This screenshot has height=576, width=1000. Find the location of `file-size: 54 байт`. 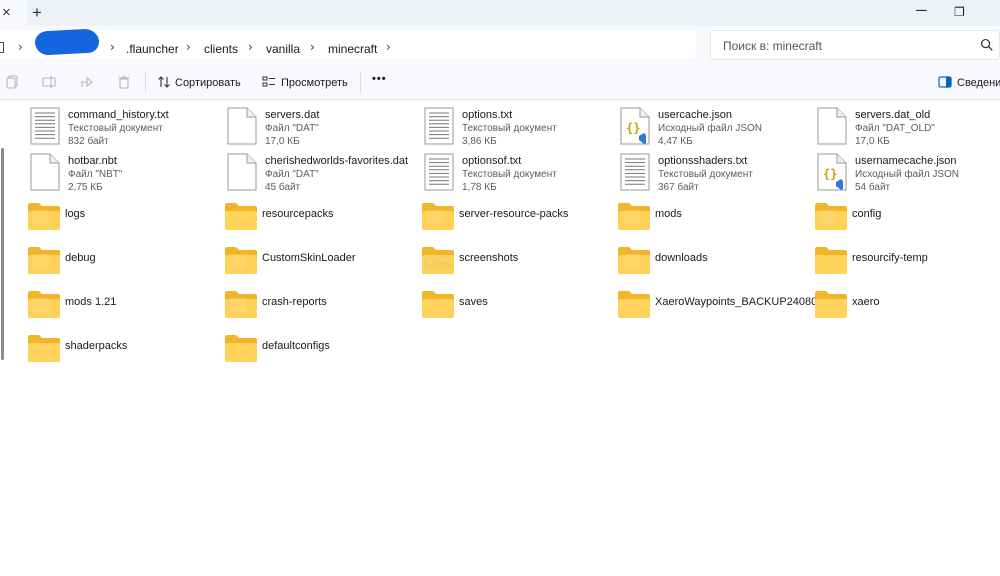

file-size: 54 байт is located at coordinates (873, 187).